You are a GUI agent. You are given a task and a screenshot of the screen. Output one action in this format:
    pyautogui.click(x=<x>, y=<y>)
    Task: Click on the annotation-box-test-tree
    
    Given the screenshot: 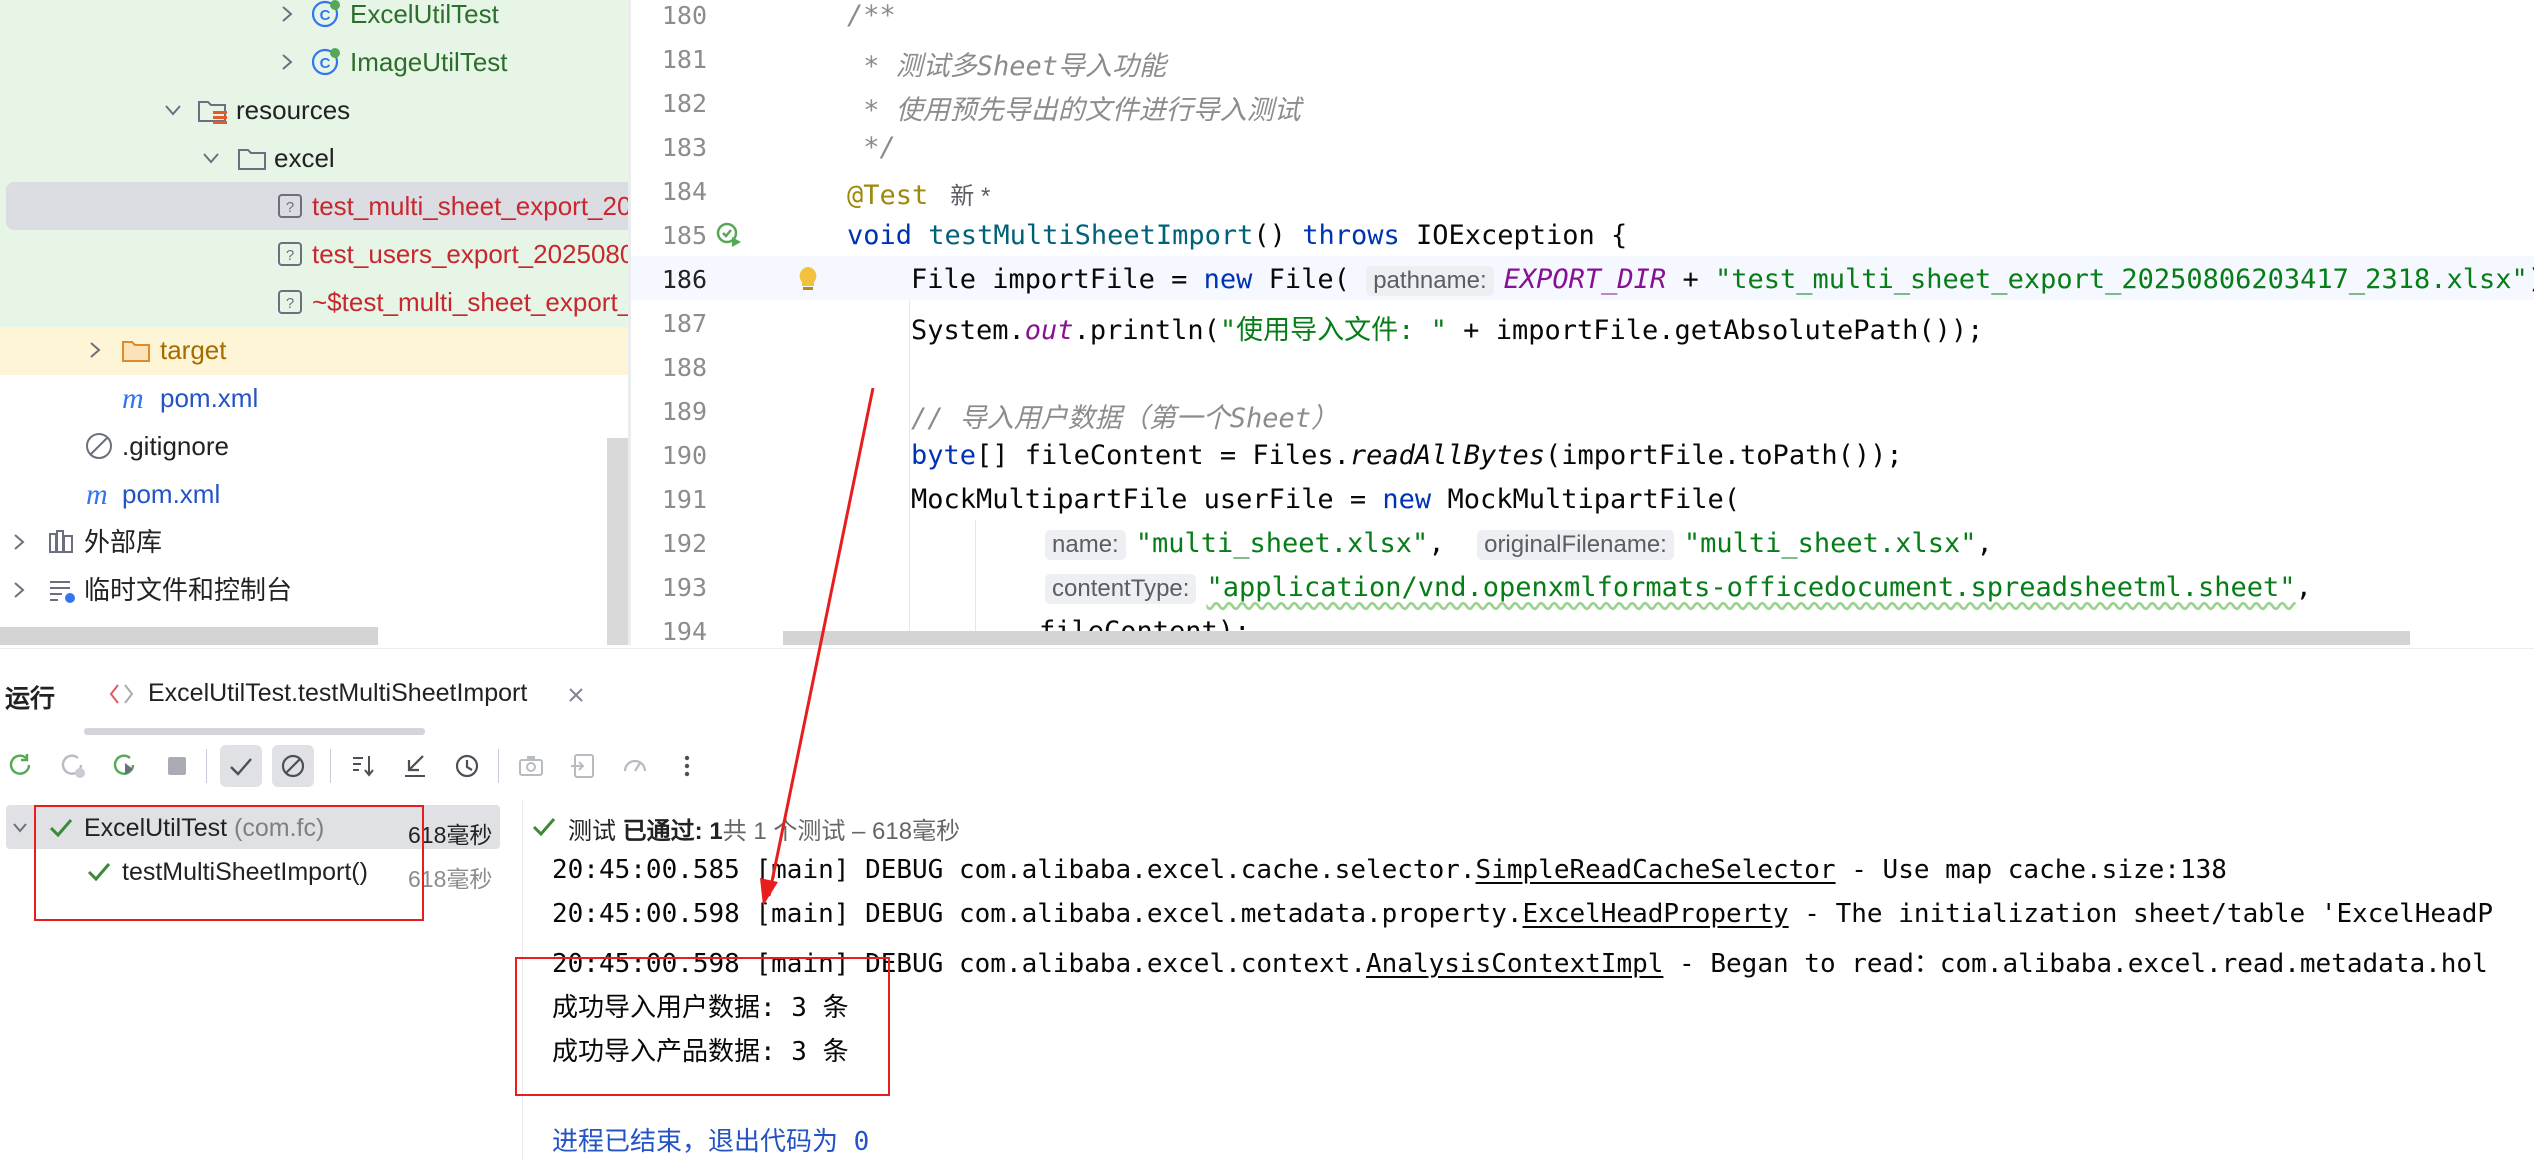 What is the action you would take?
    pyautogui.click(x=229, y=863)
    